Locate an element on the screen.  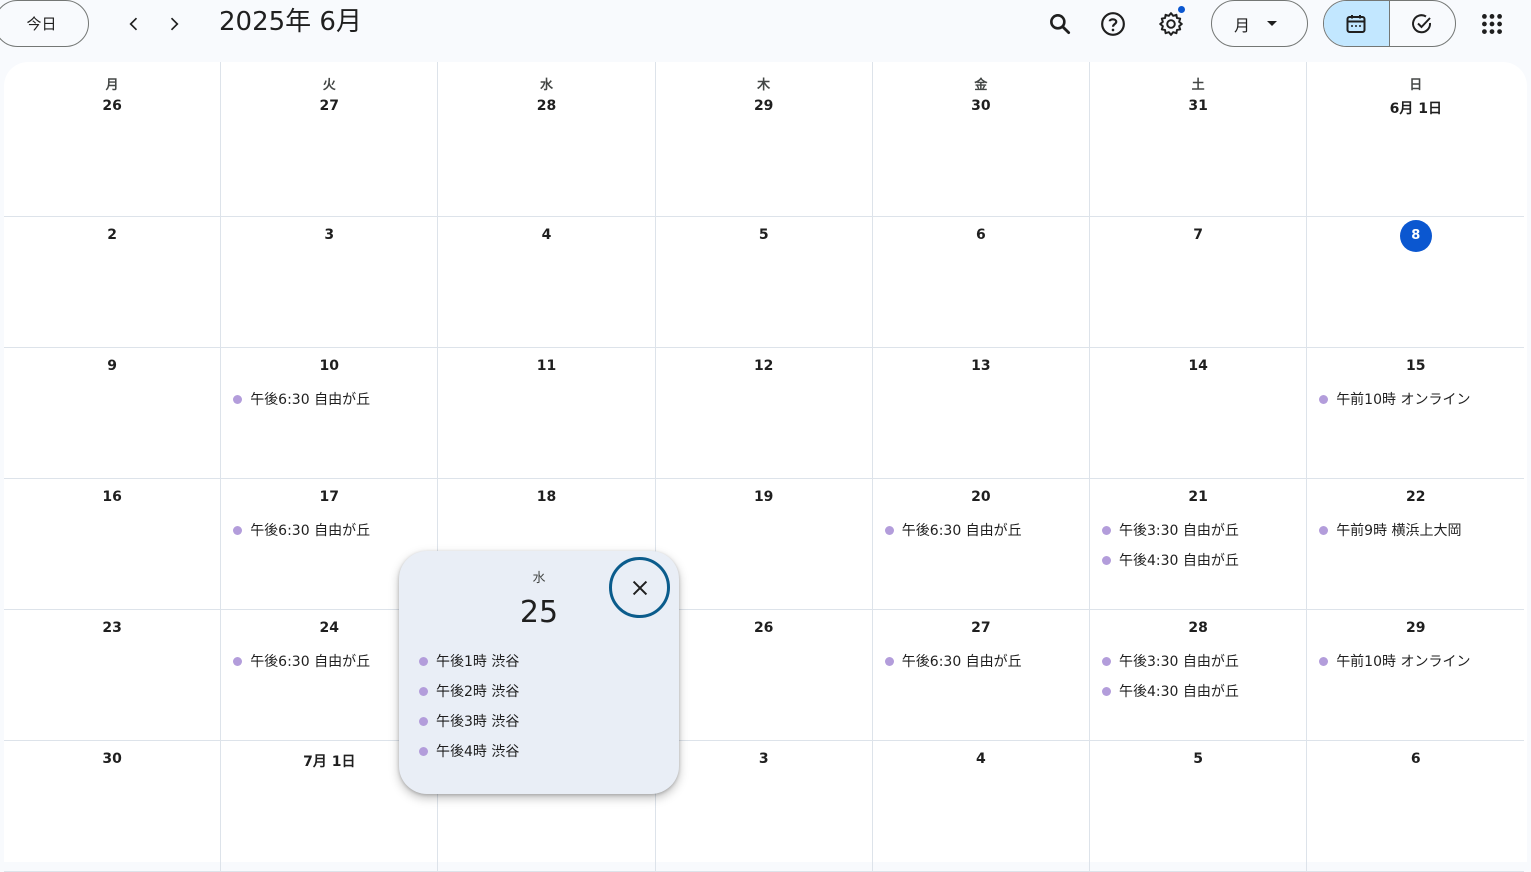
day-cell: 30 is located at coordinates (113, 806).